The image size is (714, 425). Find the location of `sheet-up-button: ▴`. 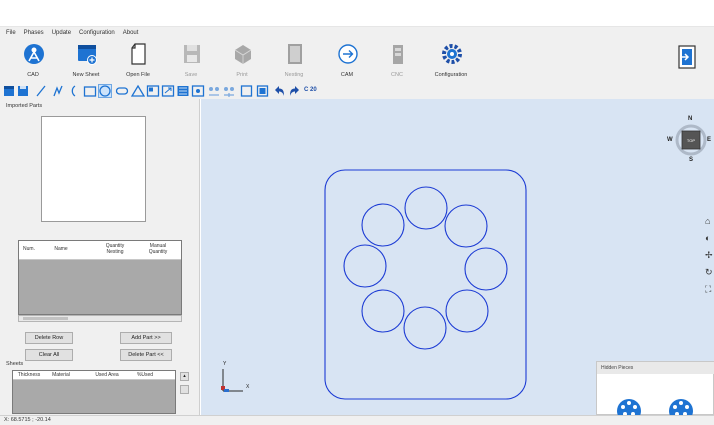

sheet-up-button: ▴ is located at coordinates (184, 376).